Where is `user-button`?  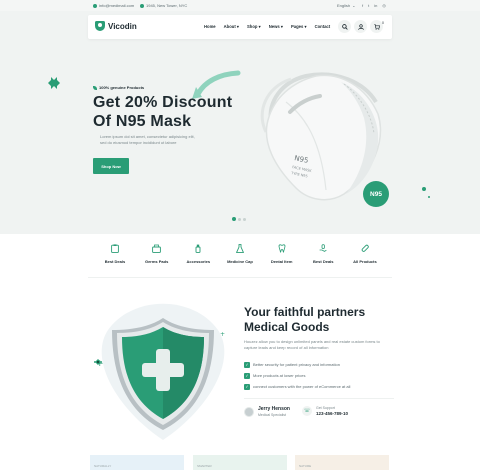
user-button is located at coordinates (360, 26).